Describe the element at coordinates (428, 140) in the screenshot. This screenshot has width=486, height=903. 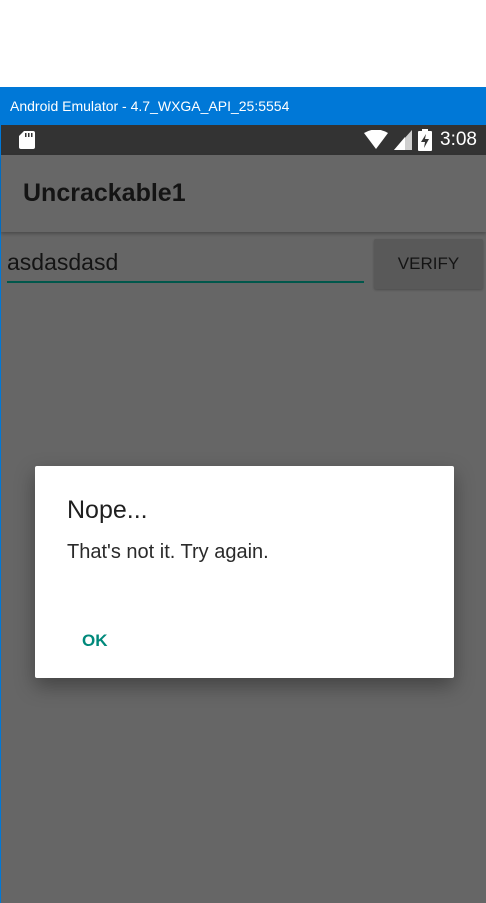
I see `battery-charging-icon` at that location.